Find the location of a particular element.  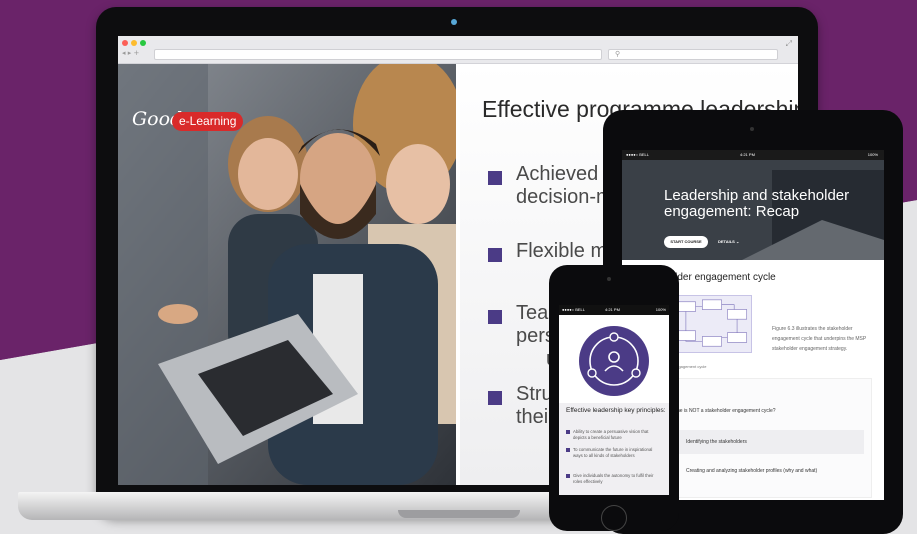

tablet-camera-icon is located at coordinates (752, 129).